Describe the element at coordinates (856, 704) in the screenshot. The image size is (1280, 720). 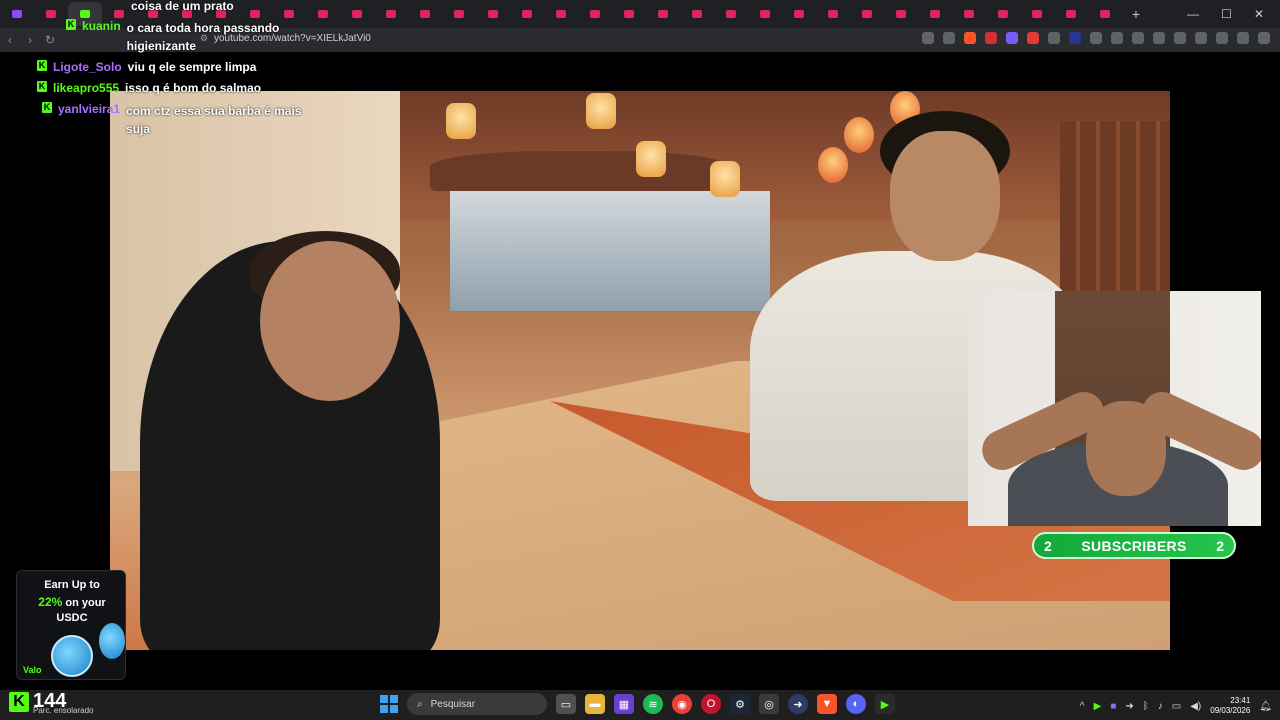
I see `discord-icon: ◐` at that location.